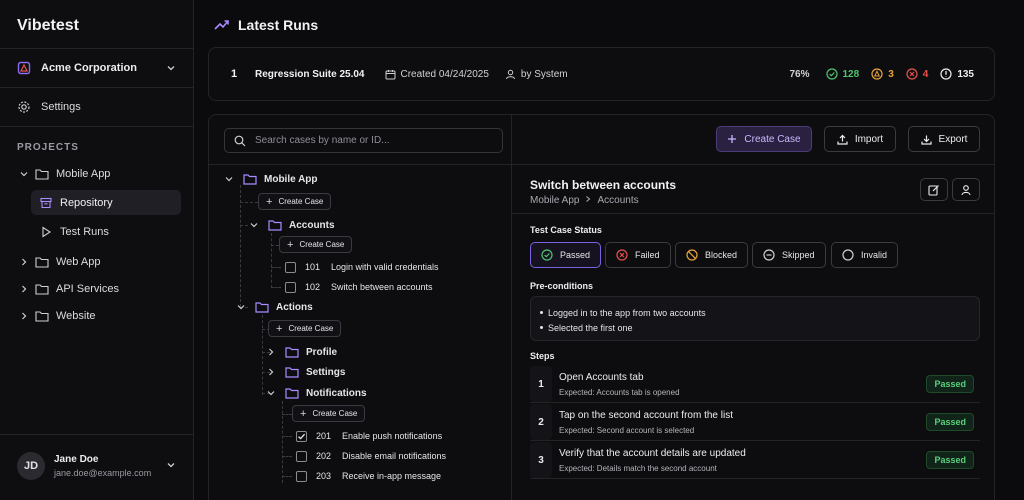  I want to click on tree-folder-profile: Profile, so click(301, 352).